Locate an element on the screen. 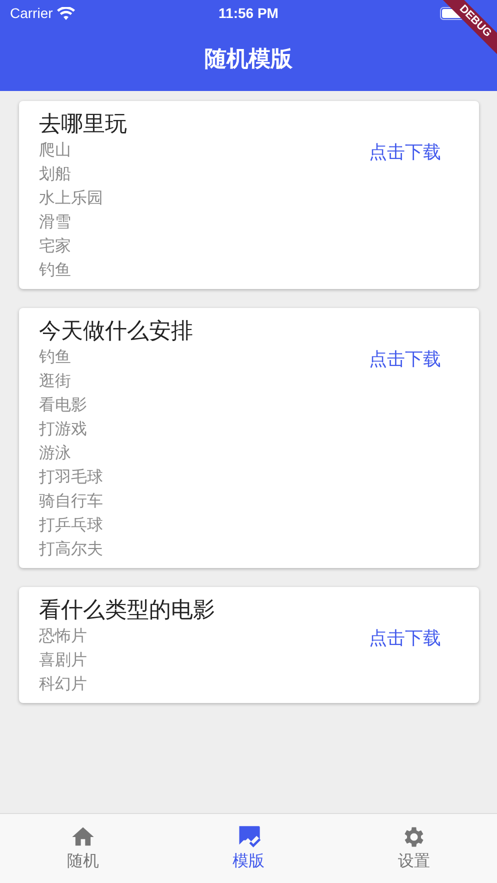 The width and height of the screenshot is (497, 883). nav-tab: 随机 is located at coordinates (83, 848).